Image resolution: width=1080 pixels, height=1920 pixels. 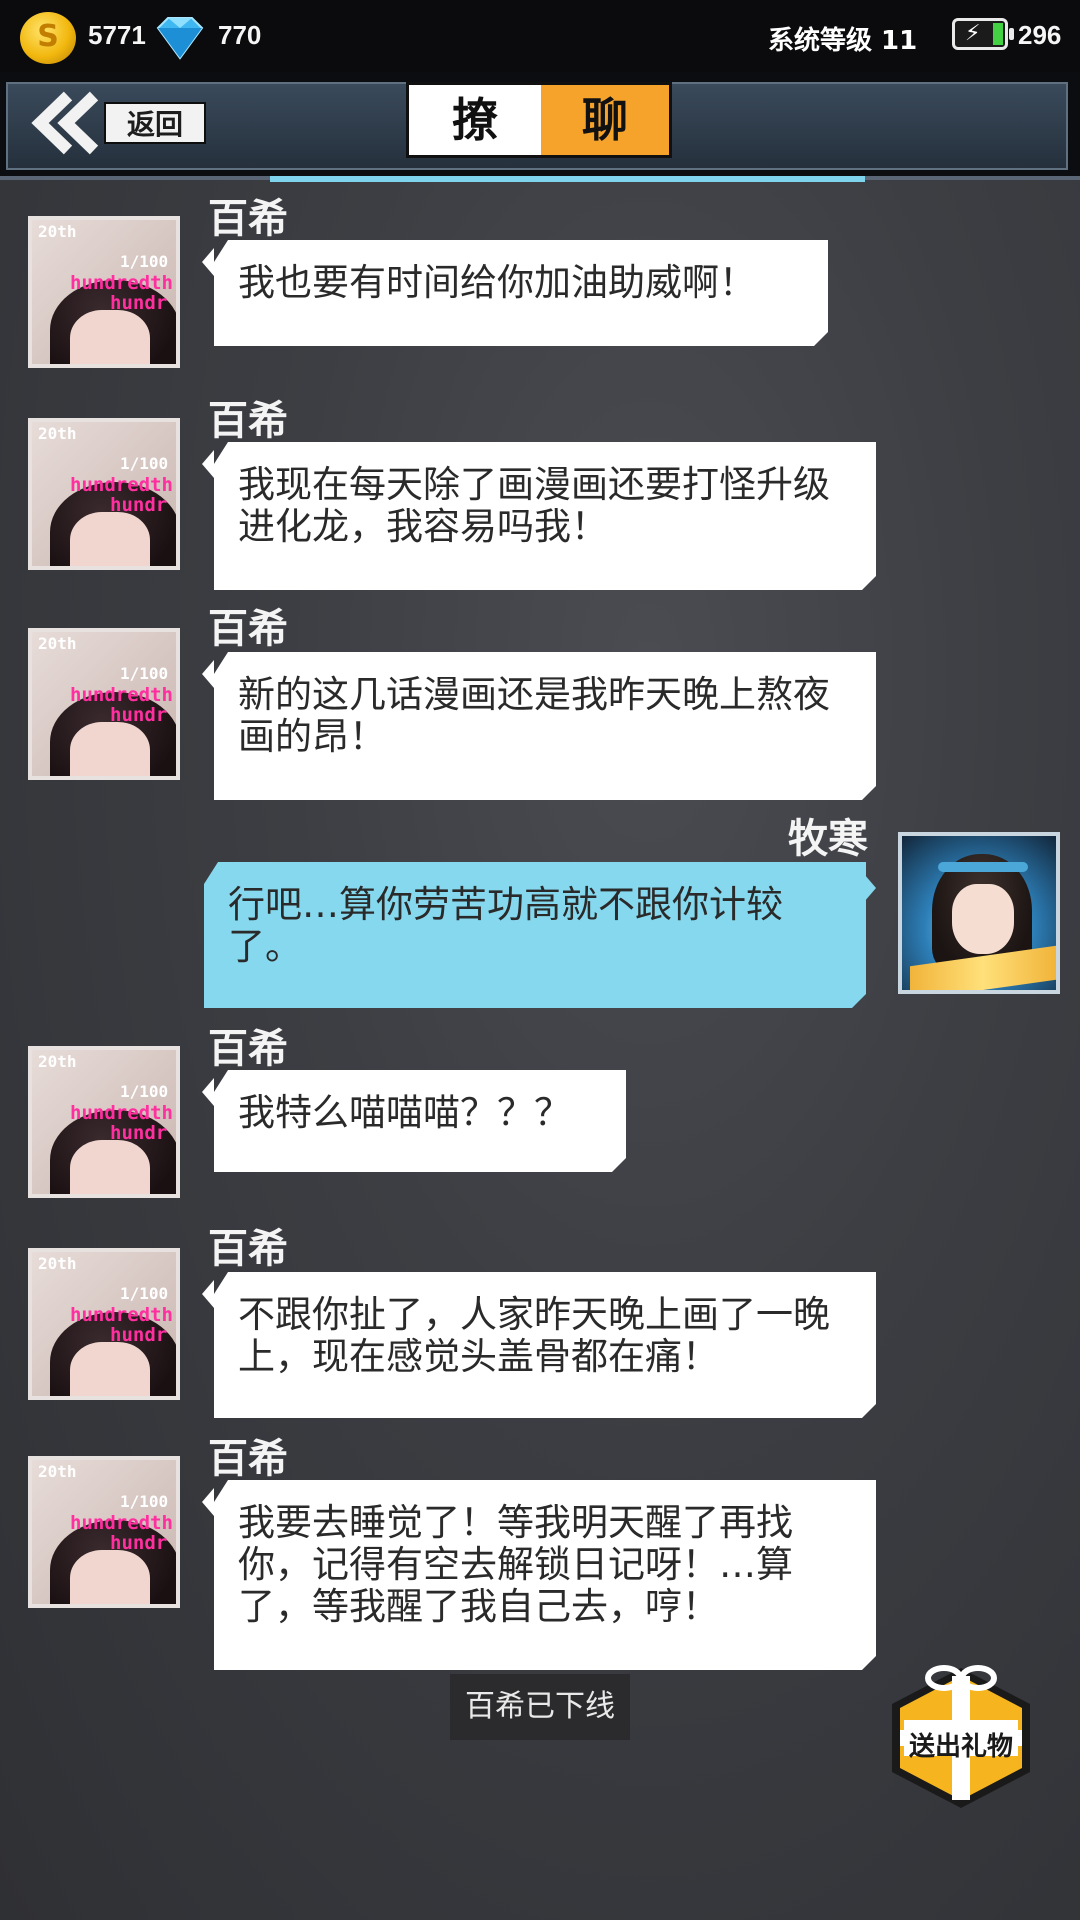 What do you see at coordinates (1040, 35) in the screenshot?
I see `energy-count: 296` at bounding box center [1040, 35].